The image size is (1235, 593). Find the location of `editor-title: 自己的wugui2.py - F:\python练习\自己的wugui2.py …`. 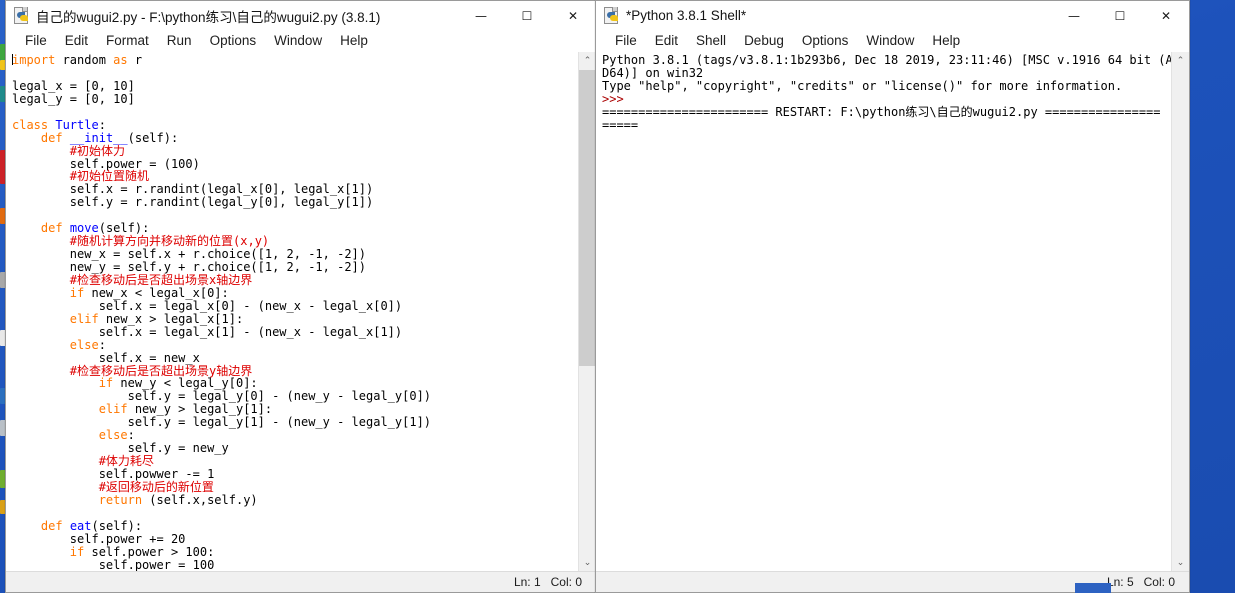

editor-title: 自己的wugui2.py - F:\python练习\自己的wugui2.py … is located at coordinates (208, 17).